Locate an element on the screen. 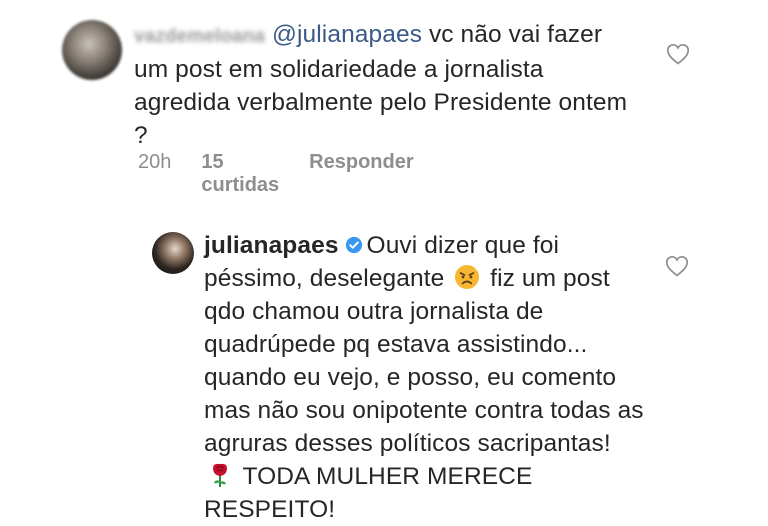 This screenshot has height=526, width=768. mention-link: @julianapaes is located at coordinates (347, 34).